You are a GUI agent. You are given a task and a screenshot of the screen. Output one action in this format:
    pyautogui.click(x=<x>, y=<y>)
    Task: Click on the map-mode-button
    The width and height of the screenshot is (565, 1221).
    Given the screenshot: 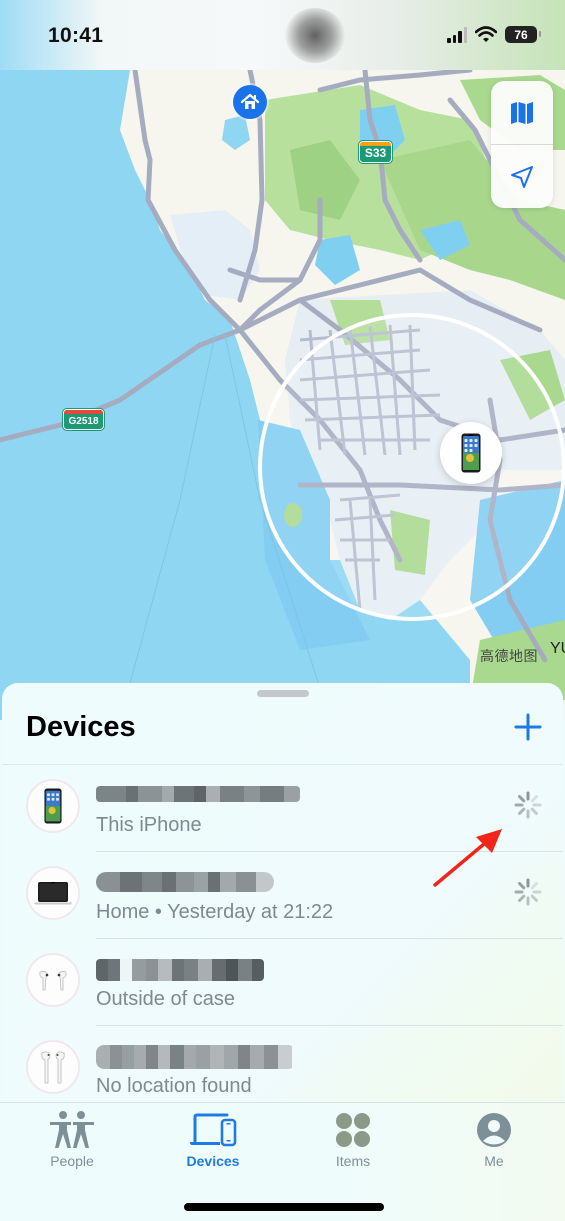 What is the action you would take?
    pyautogui.click(x=522, y=112)
    